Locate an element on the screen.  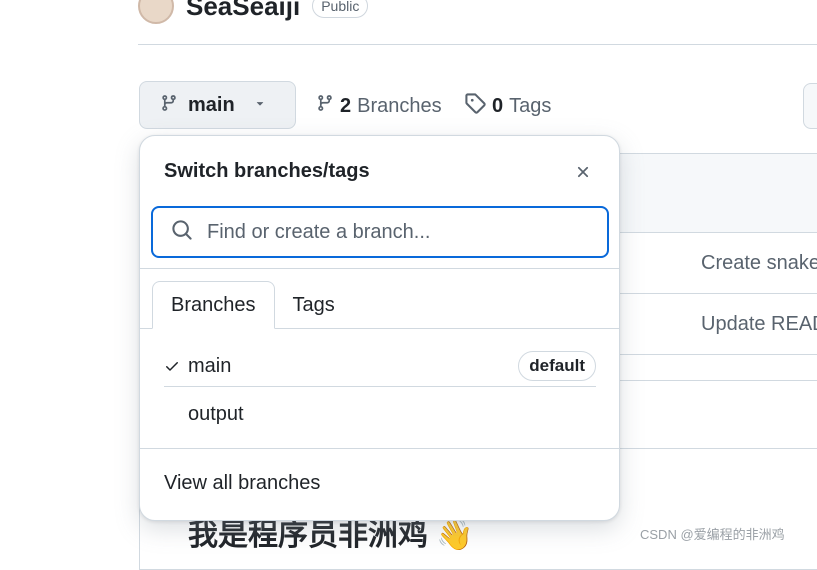
branch-search-field is located at coordinates (380, 232).